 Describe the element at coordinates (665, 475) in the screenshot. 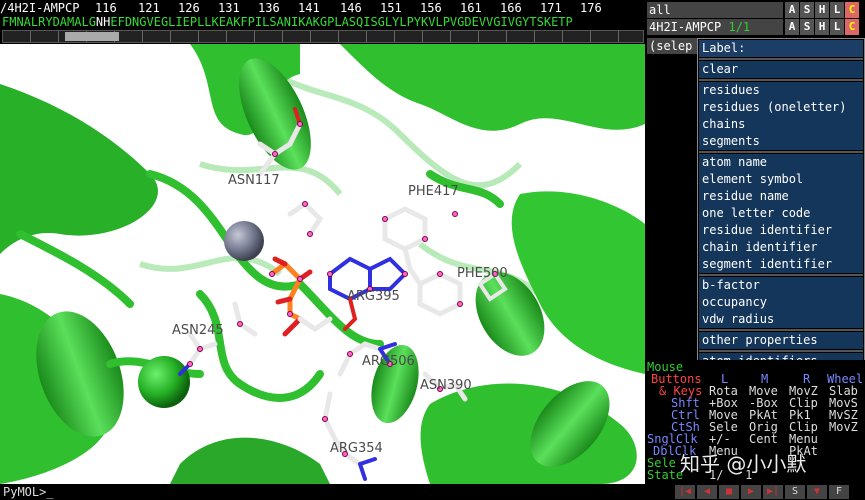

I see `state-label: State` at that location.